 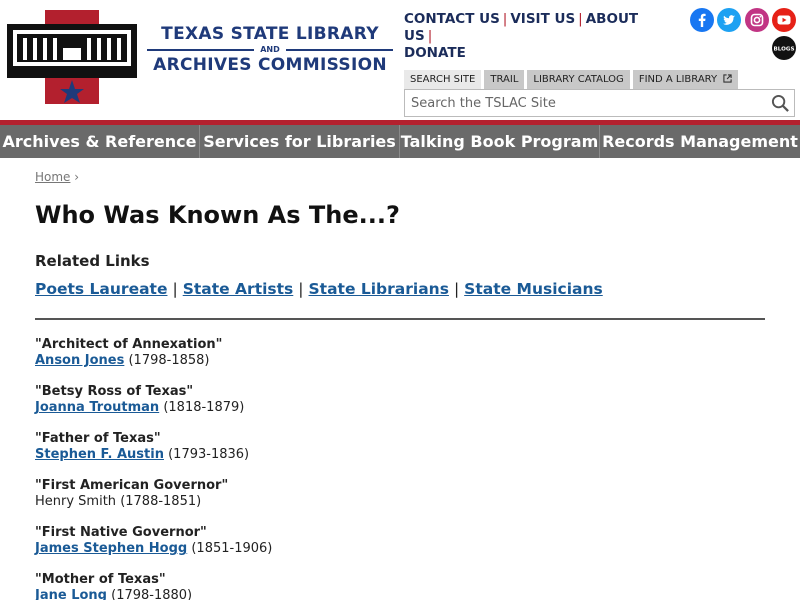 I want to click on svg-text: BLOGS, so click(x=783, y=49).